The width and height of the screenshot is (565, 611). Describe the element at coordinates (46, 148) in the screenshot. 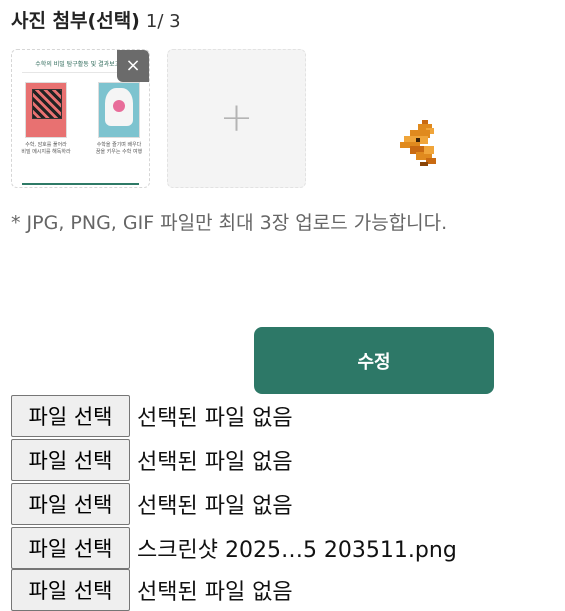

I see `preview-caption-left: 수학, 암호를 풀어라 비밀 메시지를 해독하라` at that location.